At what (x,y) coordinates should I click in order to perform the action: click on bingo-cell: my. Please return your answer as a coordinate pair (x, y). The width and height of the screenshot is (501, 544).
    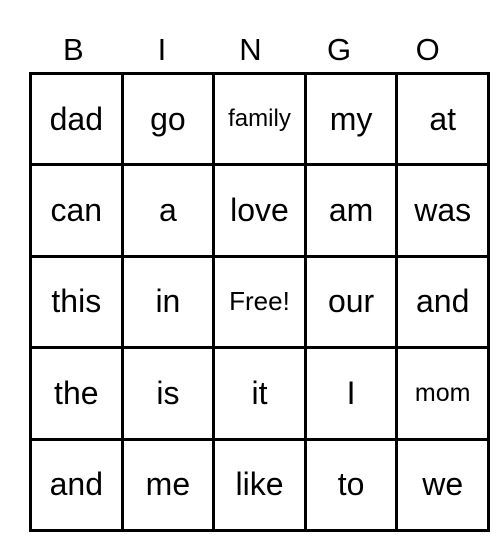
    Looking at the image, I should click on (351, 119).